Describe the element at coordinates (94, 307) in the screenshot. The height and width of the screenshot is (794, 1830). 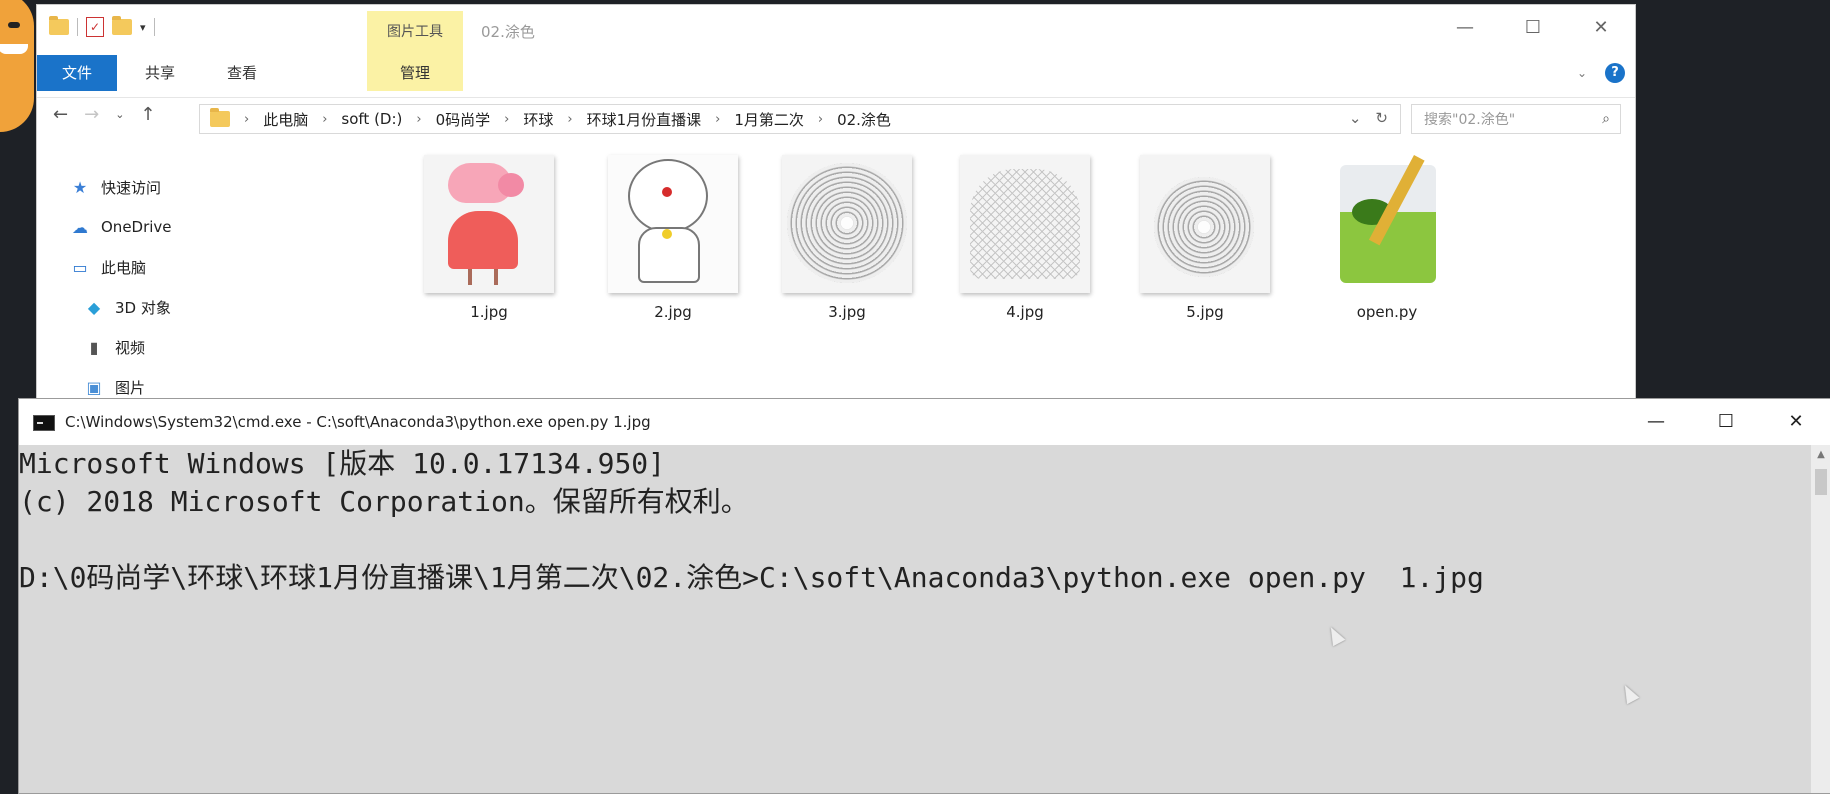
I see `cube-icon: ◆` at that location.